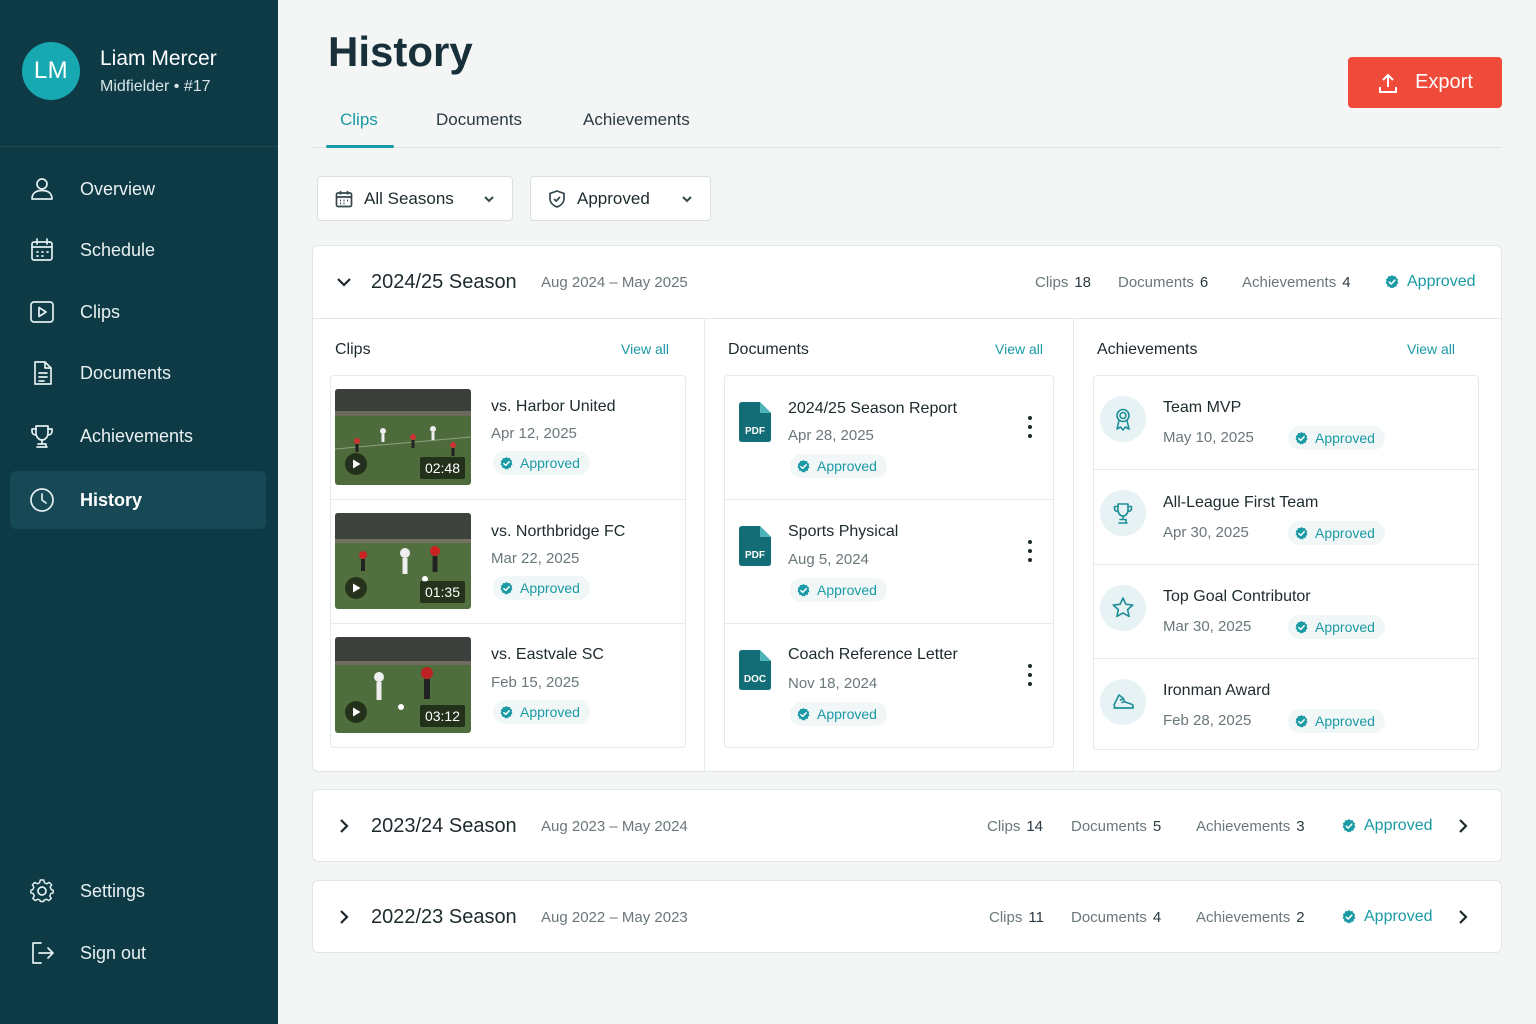  What do you see at coordinates (831, 435) in the screenshot?
I see `document-date: Apr 28, 2025` at bounding box center [831, 435].